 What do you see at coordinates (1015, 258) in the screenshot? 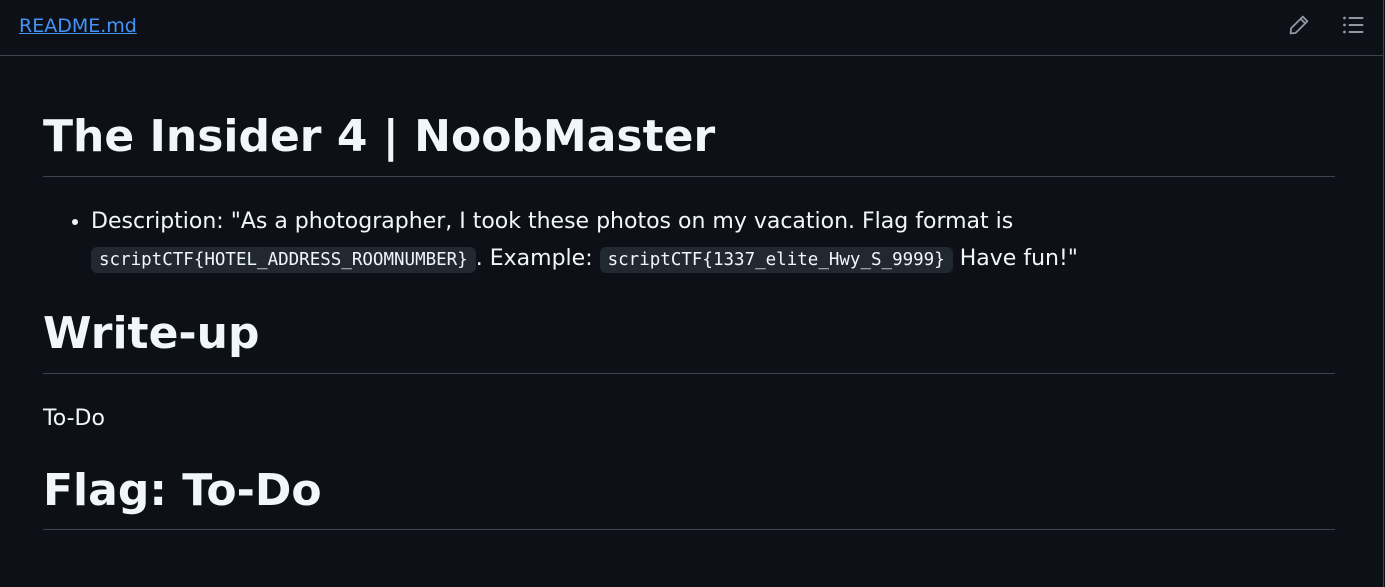
I see `description-text-suffix: Have fun!"` at bounding box center [1015, 258].